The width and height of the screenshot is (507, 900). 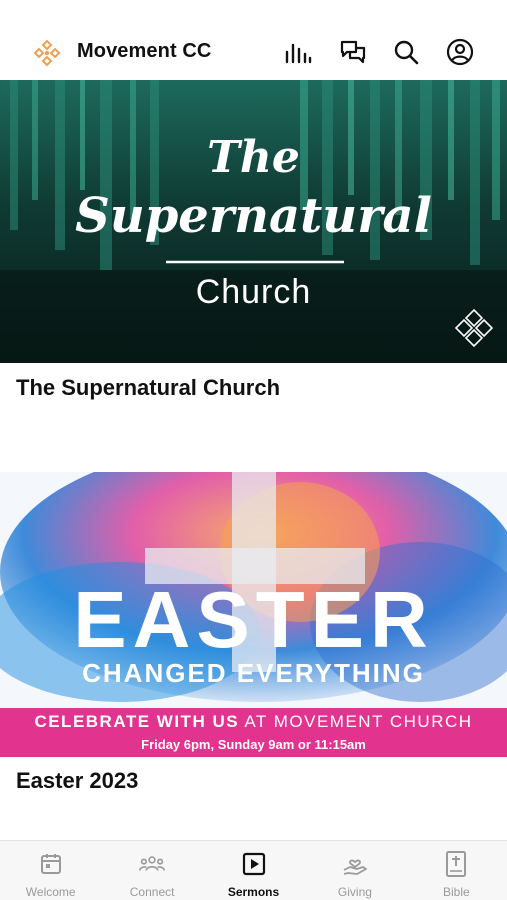 What do you see at coordinates (253, 40) in the screenshot?
I see `app-bar: Movement CC` at bounding box center [253, 40].